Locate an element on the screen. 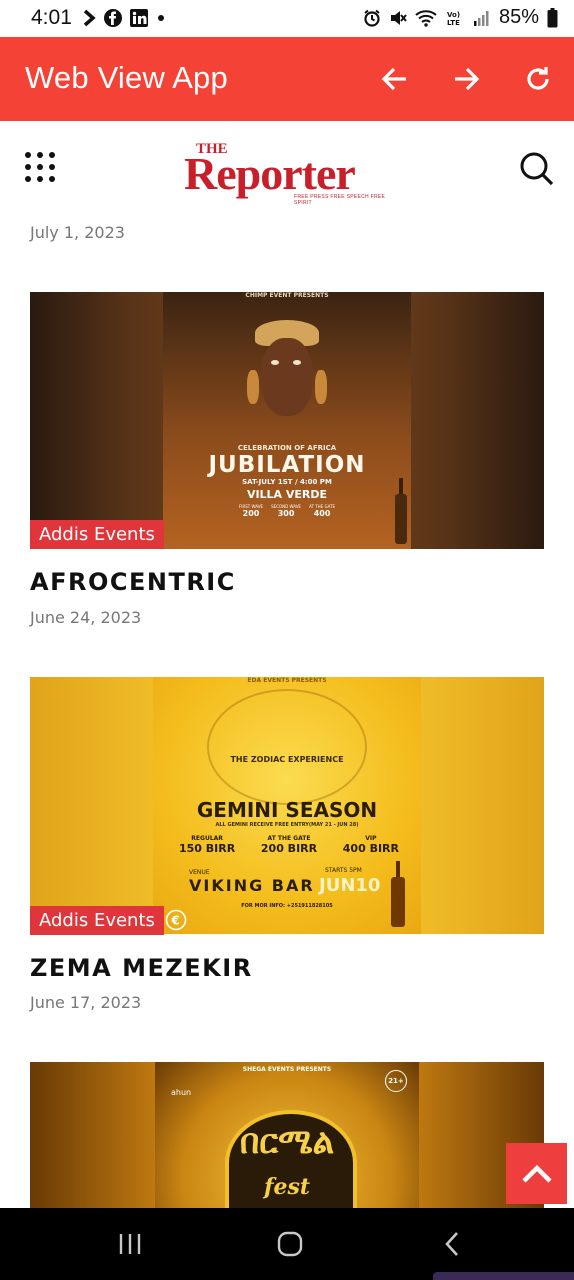 The height and width of the screenshot is (1280, 574). facebook-icon is located at coordinates (113, 18).